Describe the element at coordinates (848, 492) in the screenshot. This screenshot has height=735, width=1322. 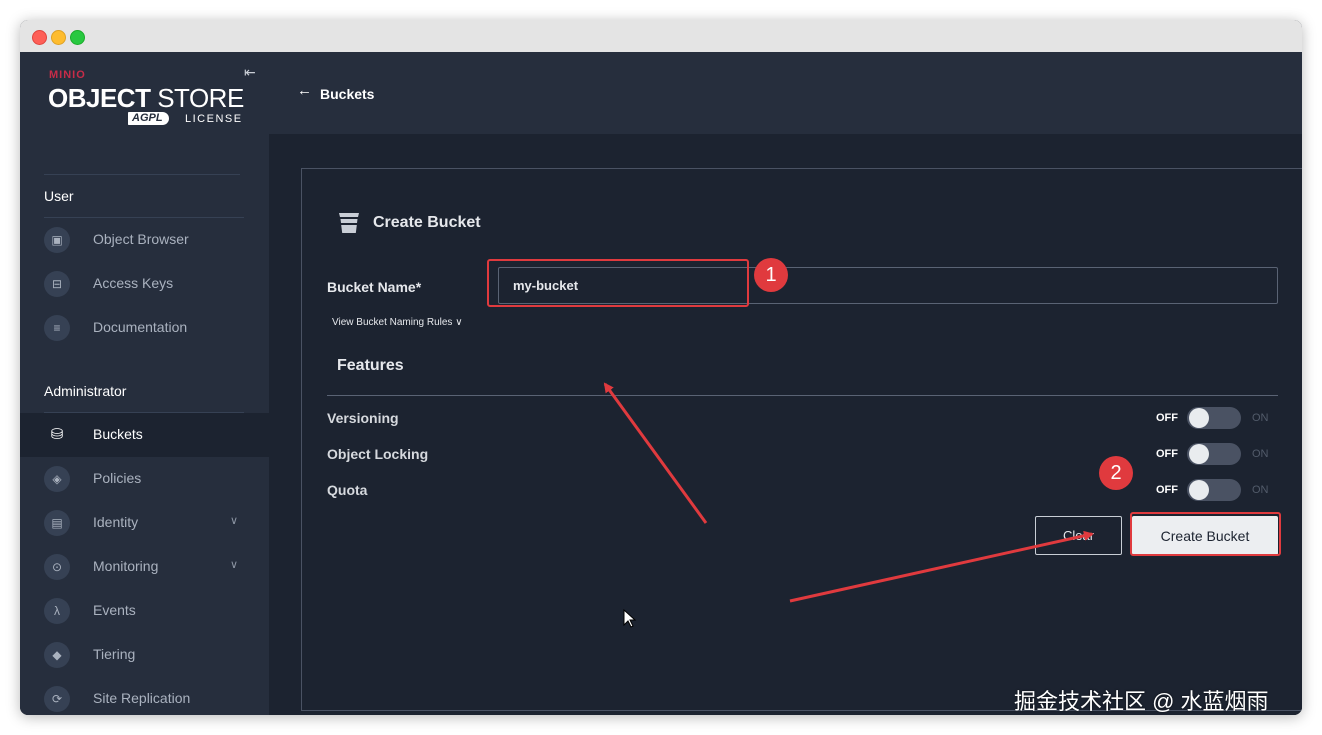
I see `annotation-arrows` at that location.